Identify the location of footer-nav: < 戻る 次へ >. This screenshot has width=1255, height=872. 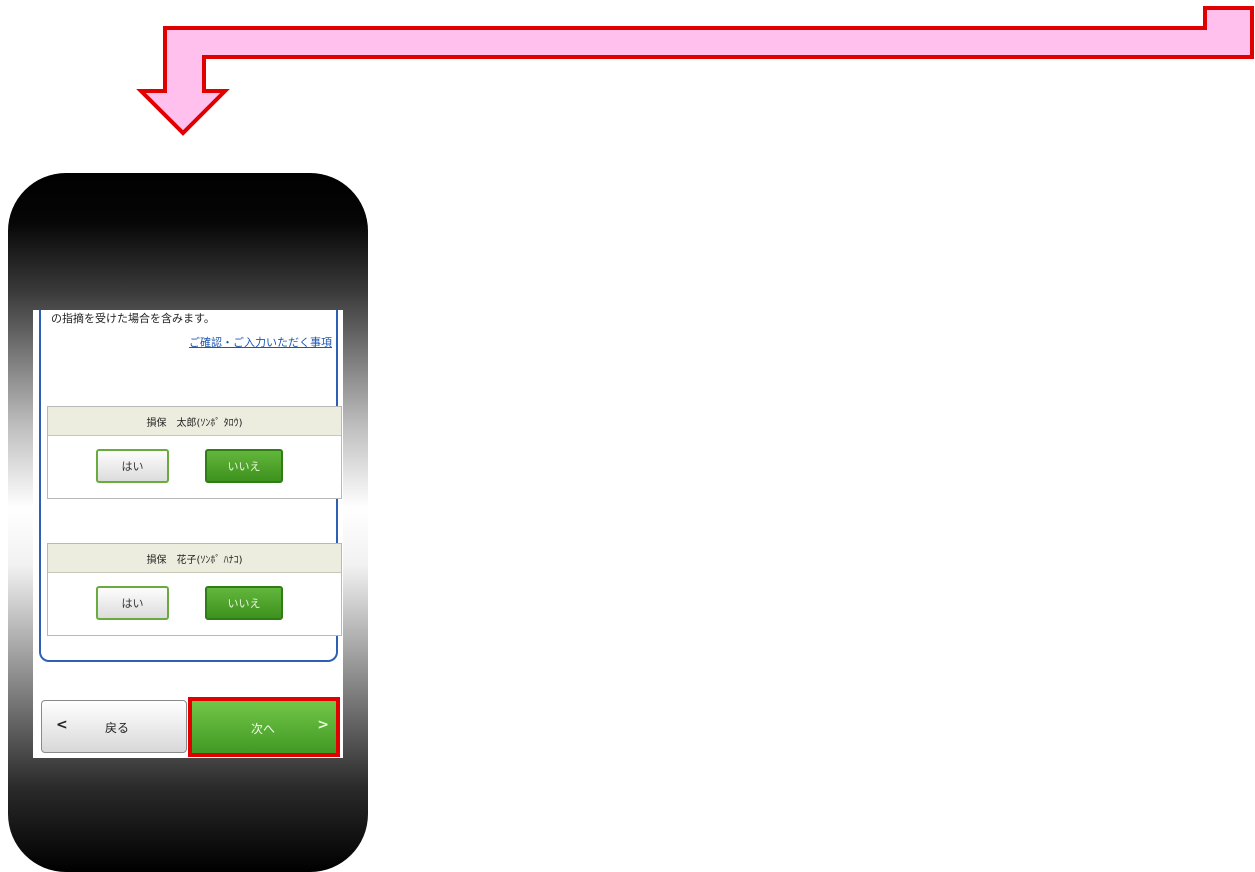
(188, 727).